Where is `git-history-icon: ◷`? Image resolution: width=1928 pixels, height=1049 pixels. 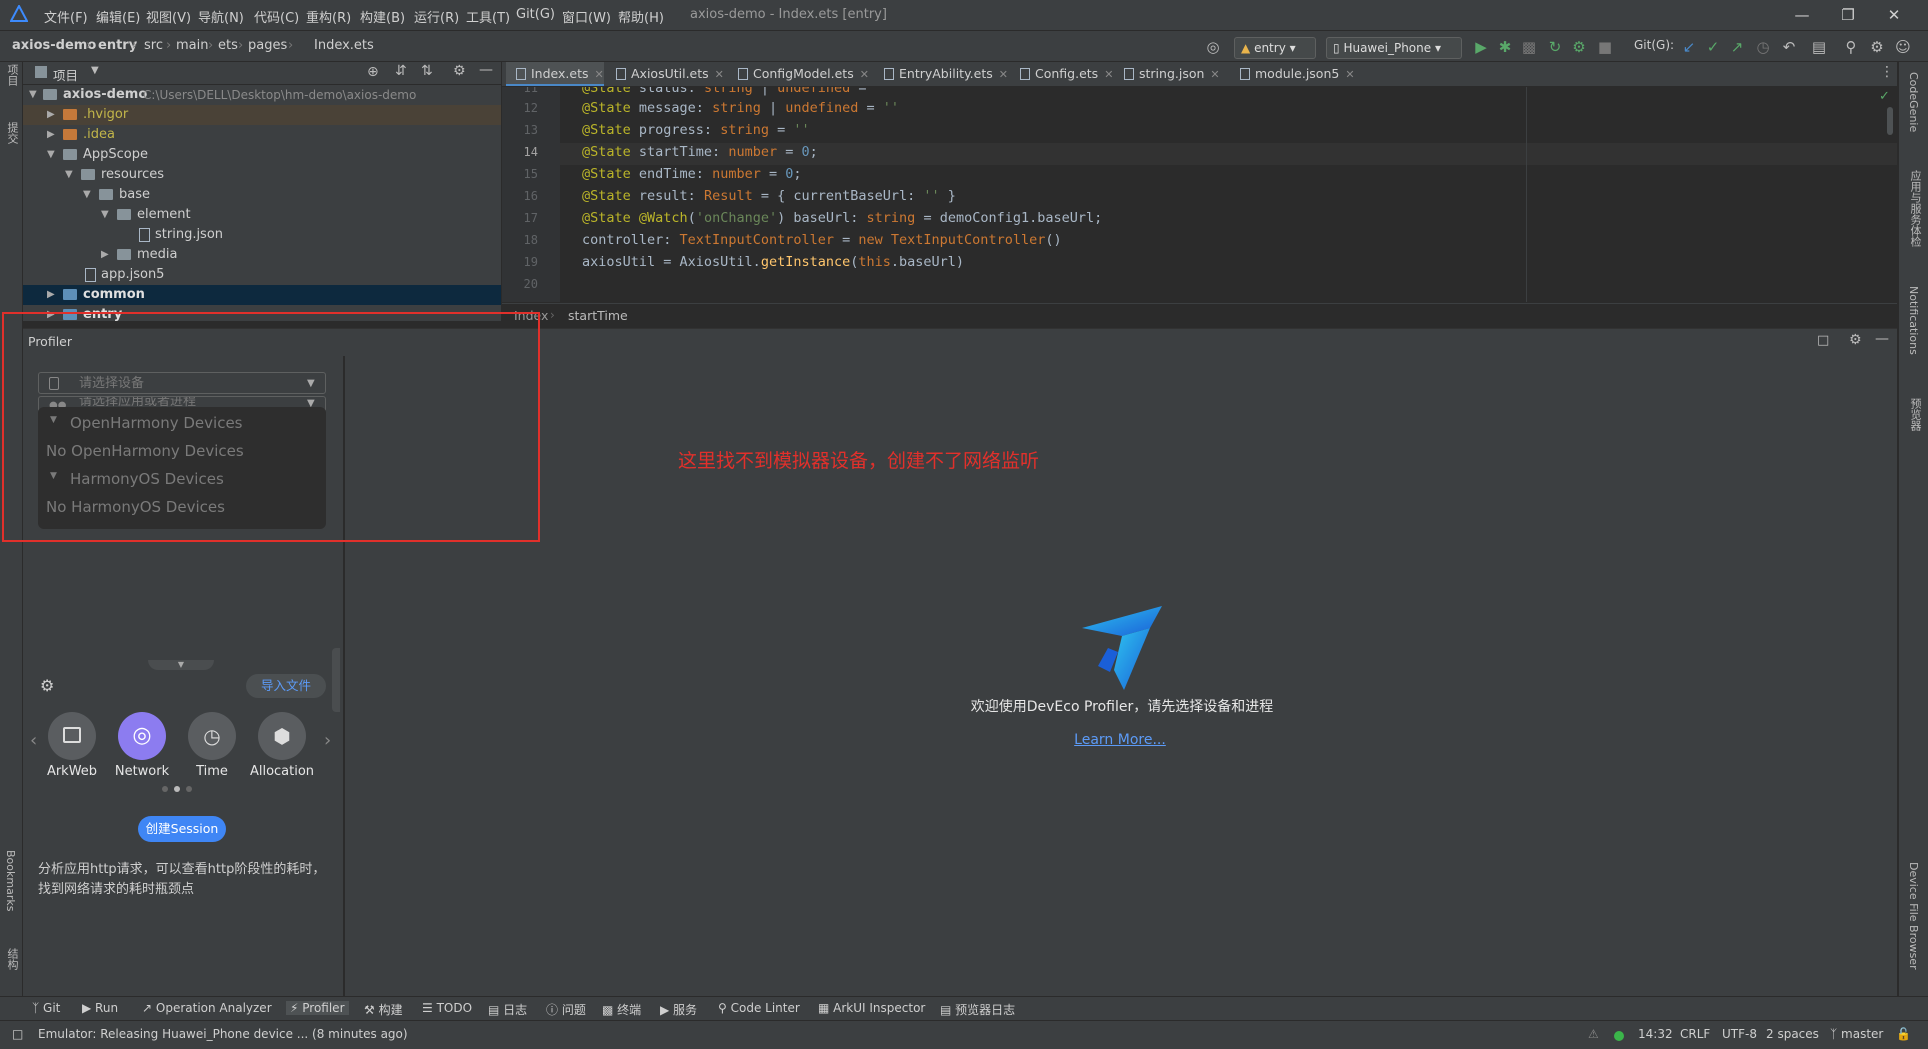
git-history-icon: ◷ is located at coordinates (1763, 47).